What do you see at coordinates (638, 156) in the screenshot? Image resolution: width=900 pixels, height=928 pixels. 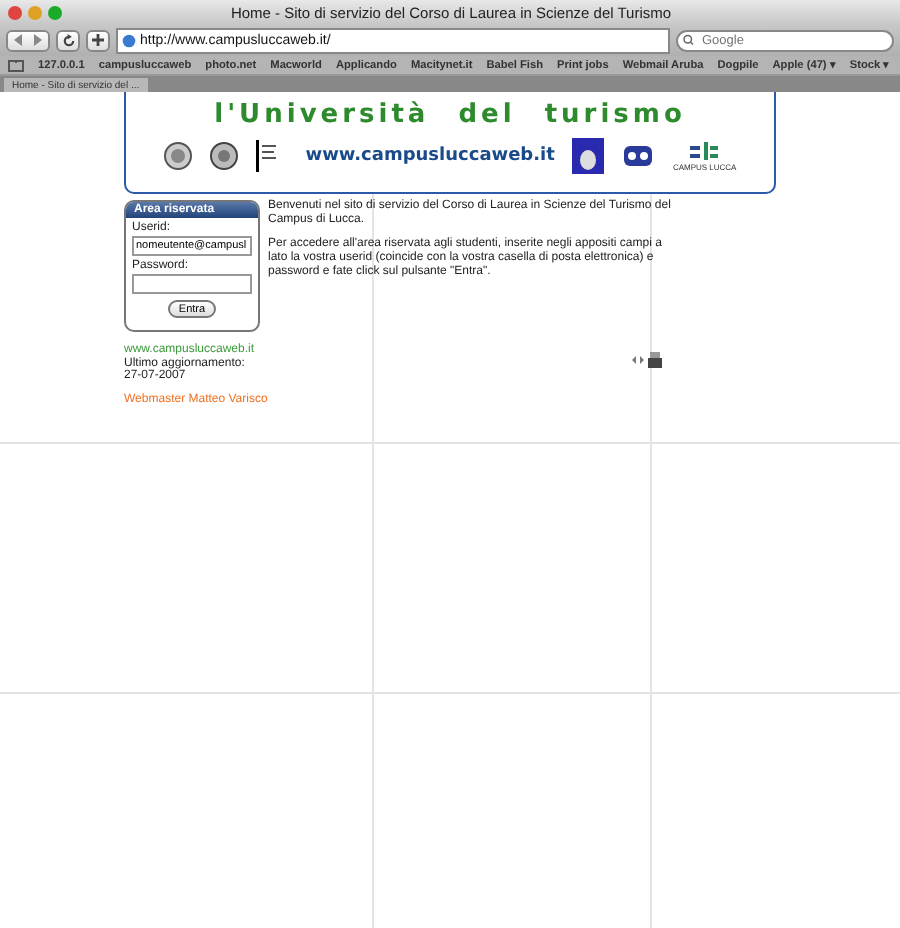 I see `foundation-logo-icon` at bounding box center [638, 156].